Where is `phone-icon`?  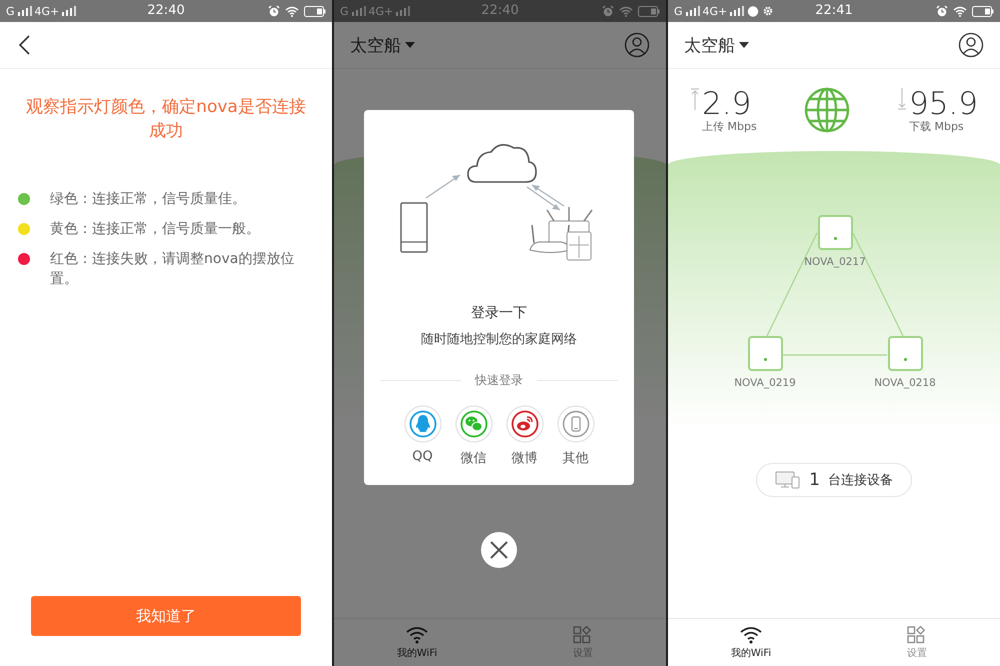 phone-icon is located at coordinates (575, 424).